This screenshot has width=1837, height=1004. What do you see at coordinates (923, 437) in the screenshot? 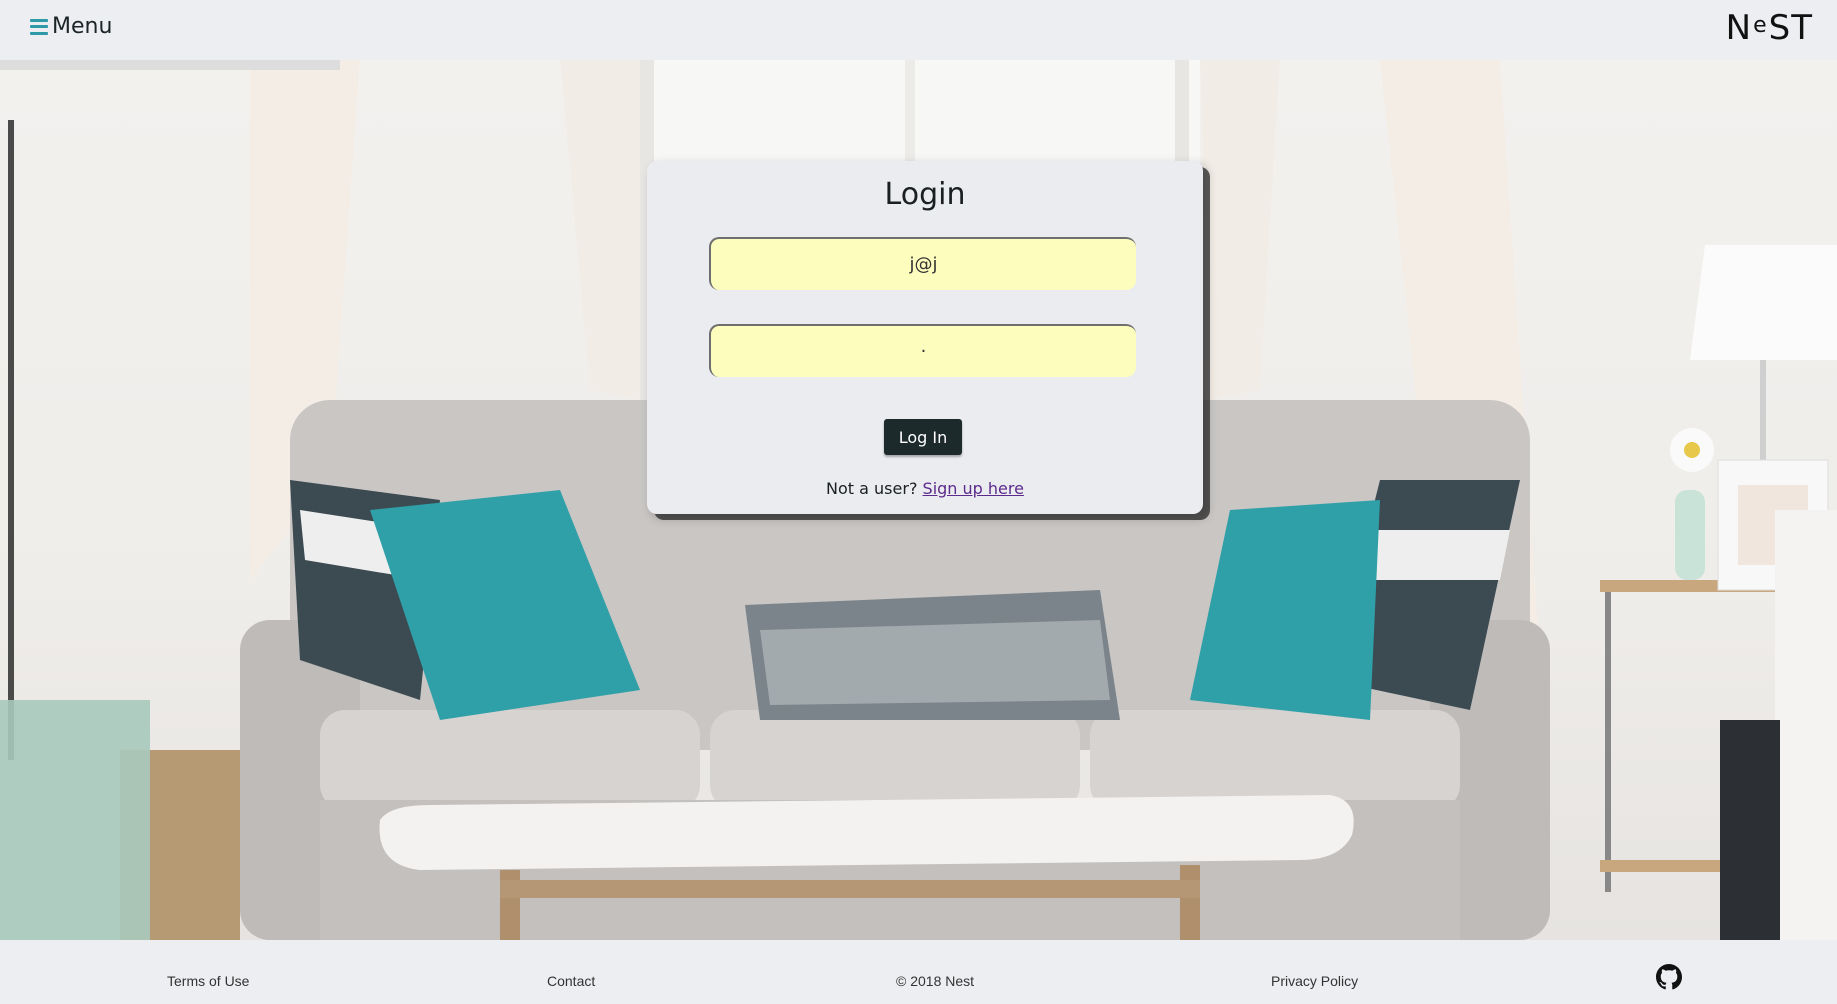
I see `log-in-button: Log In` at bounding box center [923, 437].